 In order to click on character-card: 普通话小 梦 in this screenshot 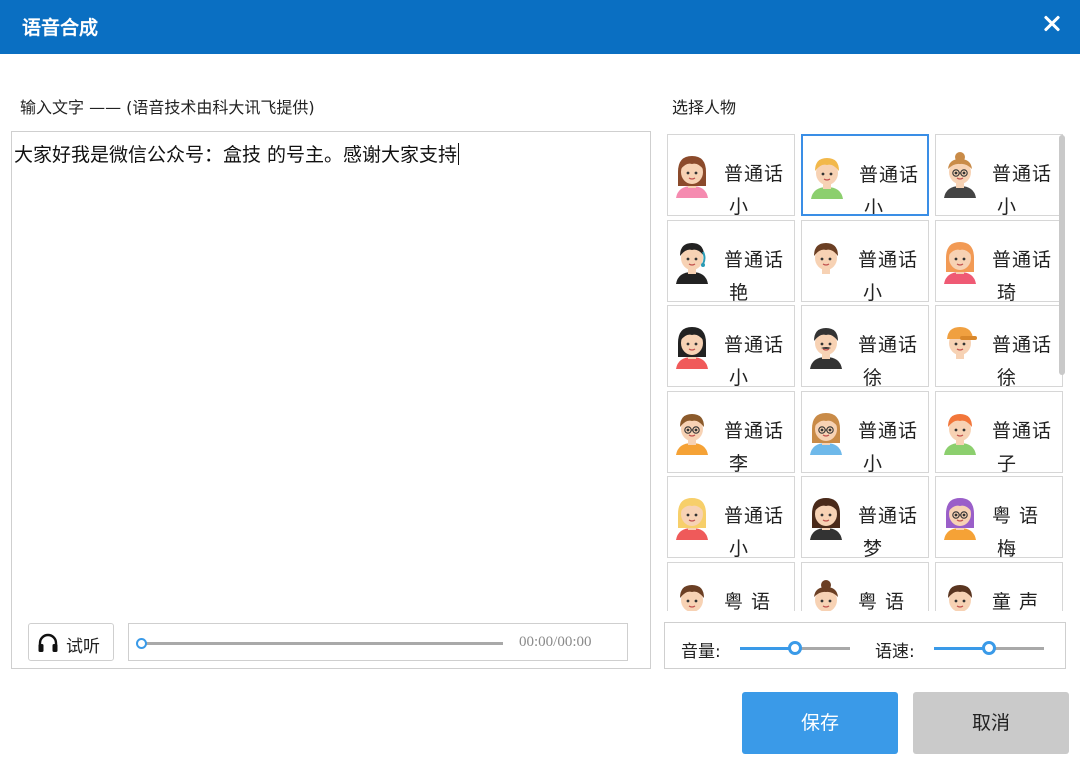, I will do `click(731, 346)`.